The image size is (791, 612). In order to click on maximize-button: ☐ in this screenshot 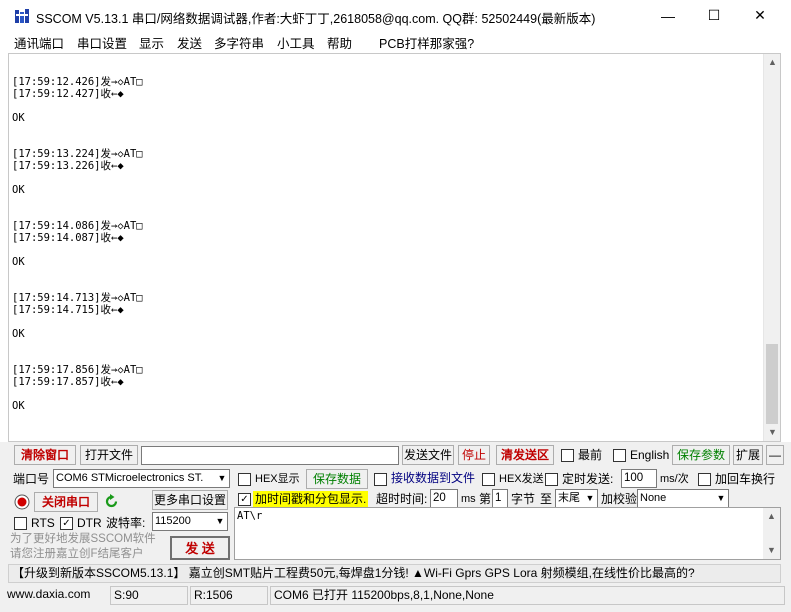, I will do `click(714, 15)`.